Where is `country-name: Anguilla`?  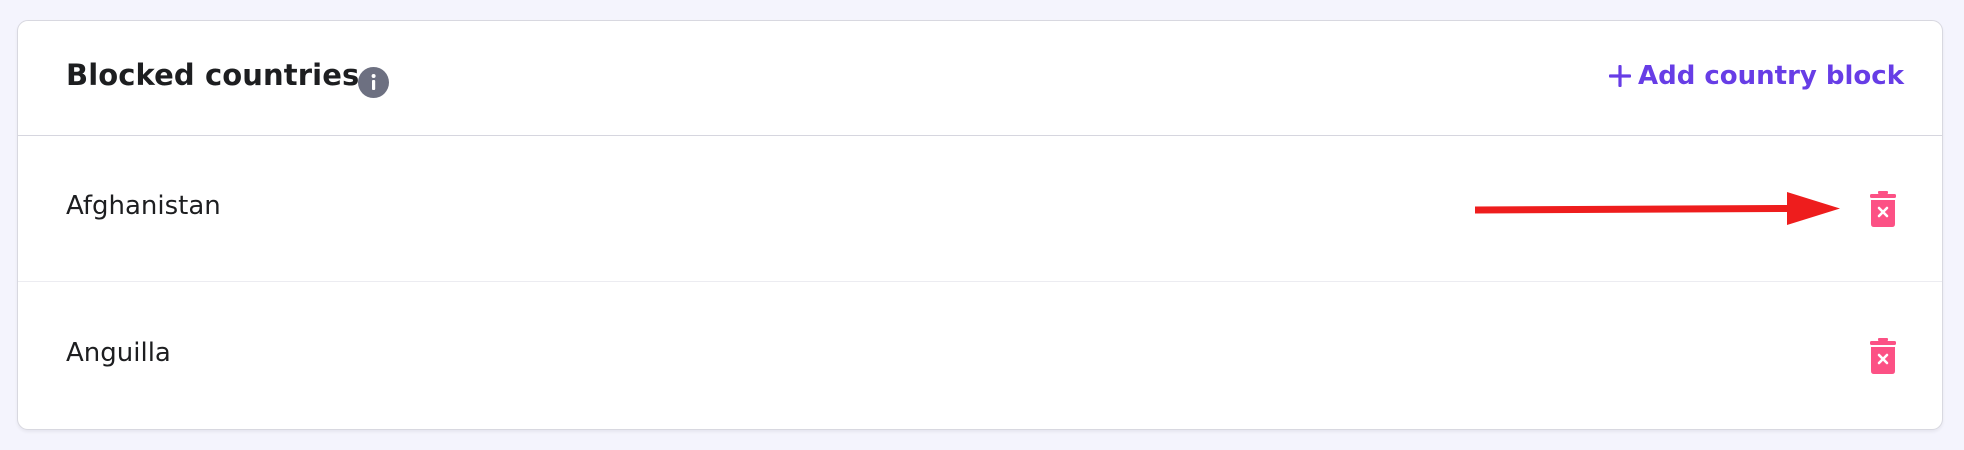 country-name: Anguilla is located at coordinates (118, 353).